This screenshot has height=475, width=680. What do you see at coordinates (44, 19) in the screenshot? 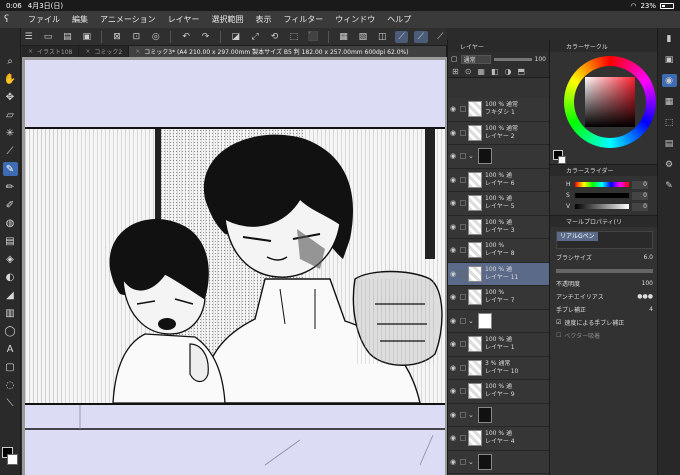
I see `menu-file: ファイル` at bounding box center [44, 19].